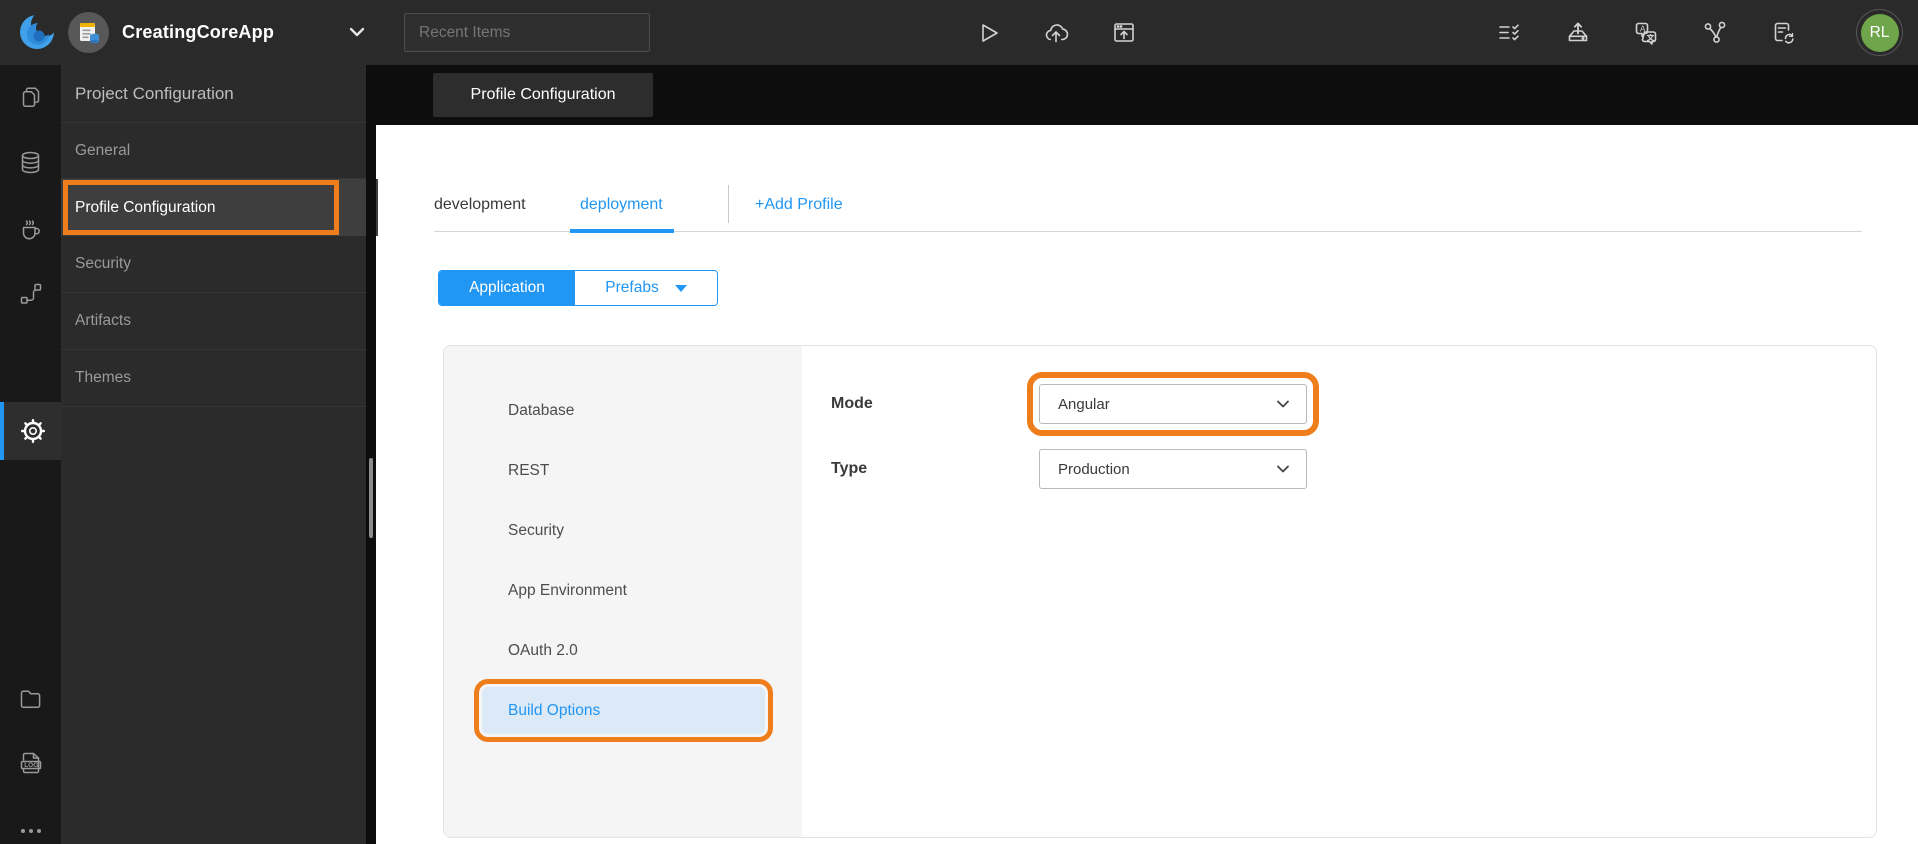 This screenshot has height=844, width=1918. What do you see at coordinates (1094, 469) in the screenshot?
I see `type-select-value: Production` at bounding box center [1094, 469].